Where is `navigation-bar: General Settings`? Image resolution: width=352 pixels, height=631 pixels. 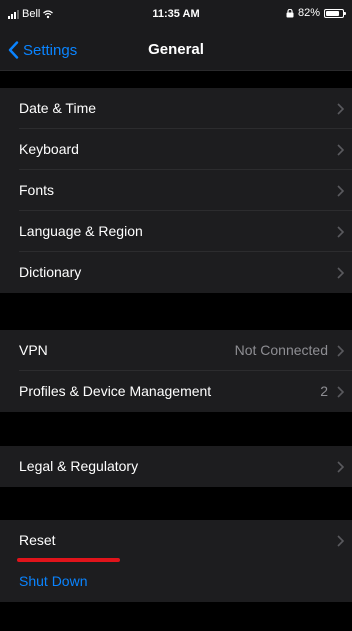 navigation-bar: General Settings is located at coordinates (176, 50).